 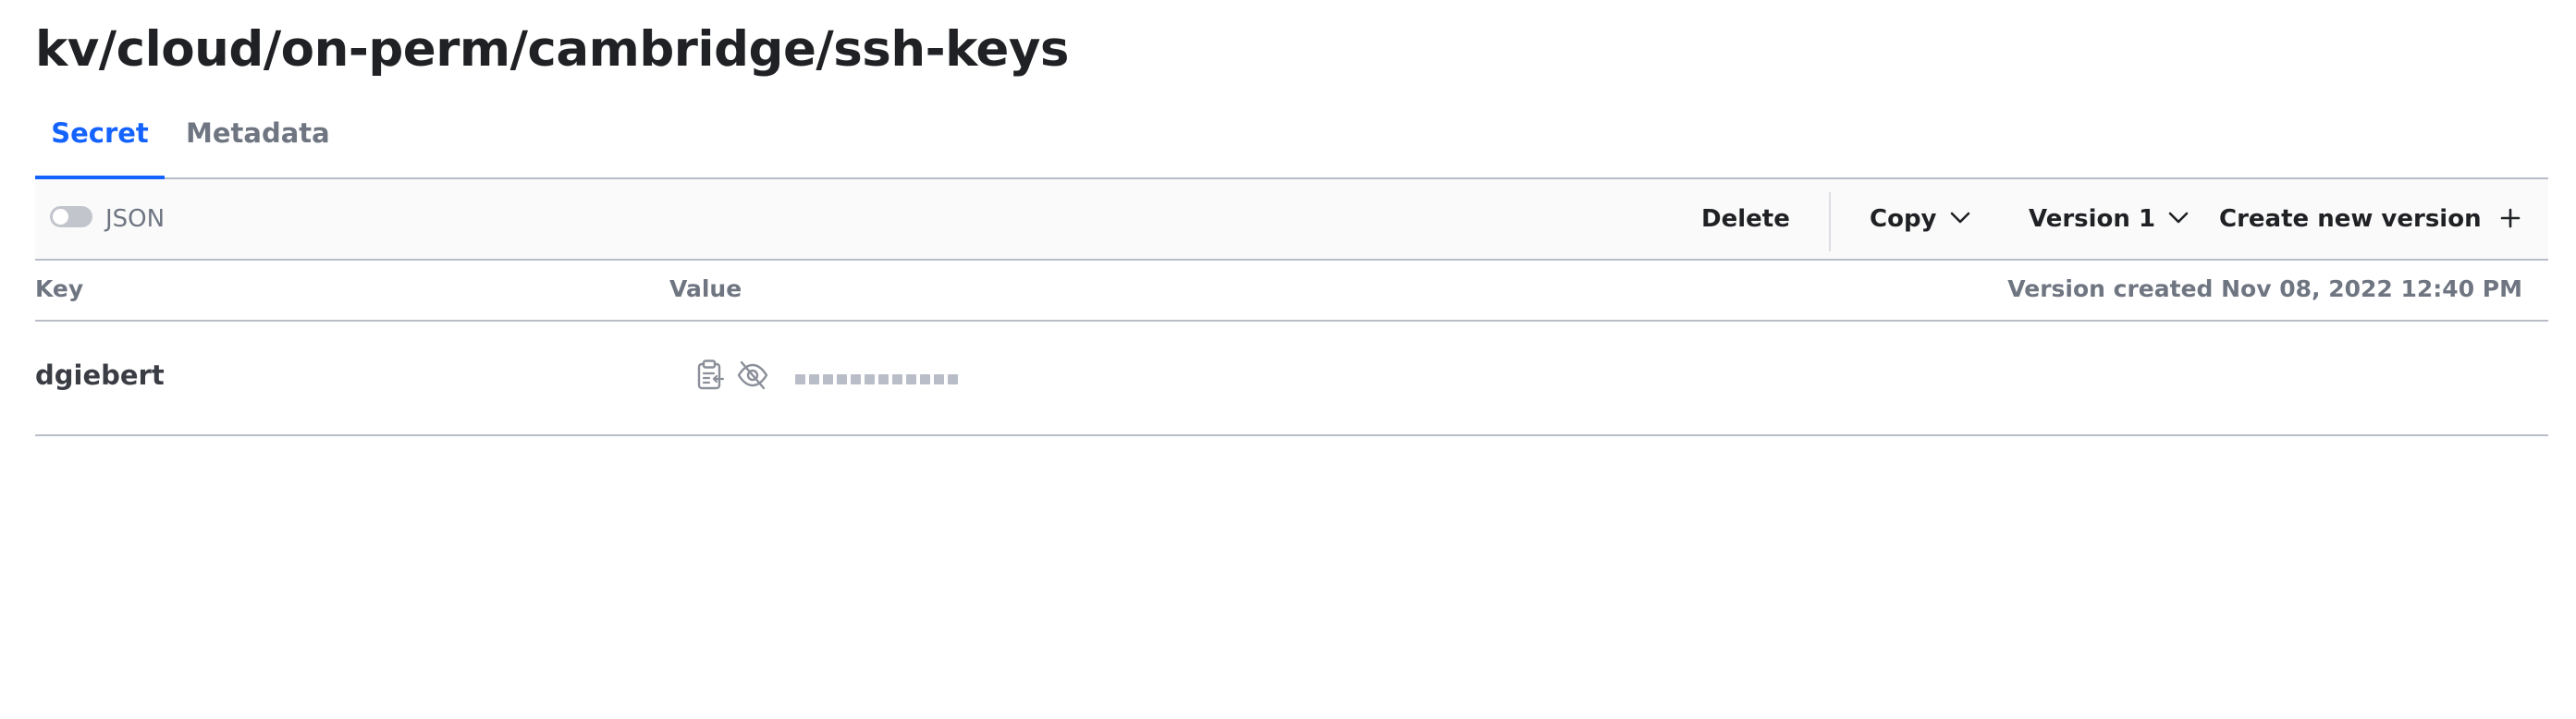 What do you see at coordinates (2264, 288) in the screenshot?
I see `version-created-info: Version created Nov 08, 2022 12:40 PM` at bounding box center [2264, 288].